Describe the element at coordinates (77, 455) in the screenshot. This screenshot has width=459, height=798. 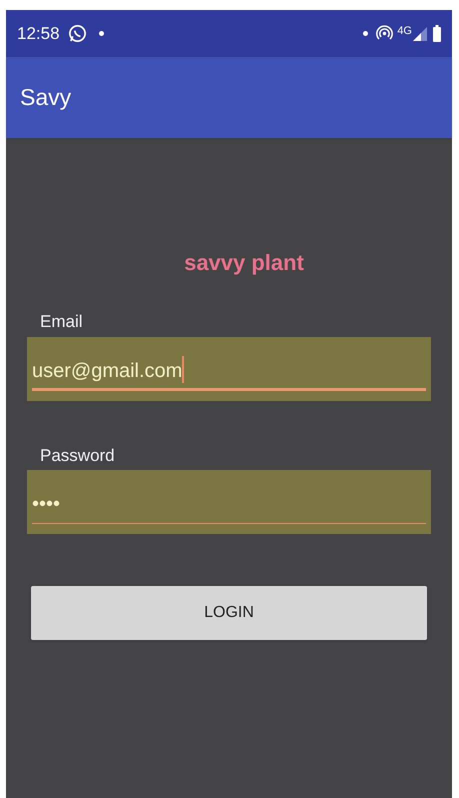
I see `field-label: Password` at that location.